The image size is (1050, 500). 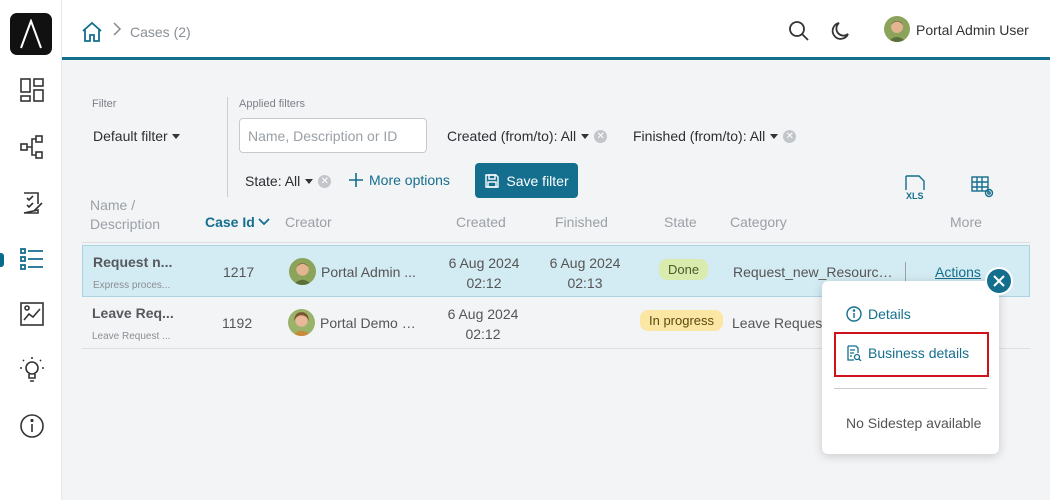 I want to click on state-badge: Done, so click(x=684, y=269).